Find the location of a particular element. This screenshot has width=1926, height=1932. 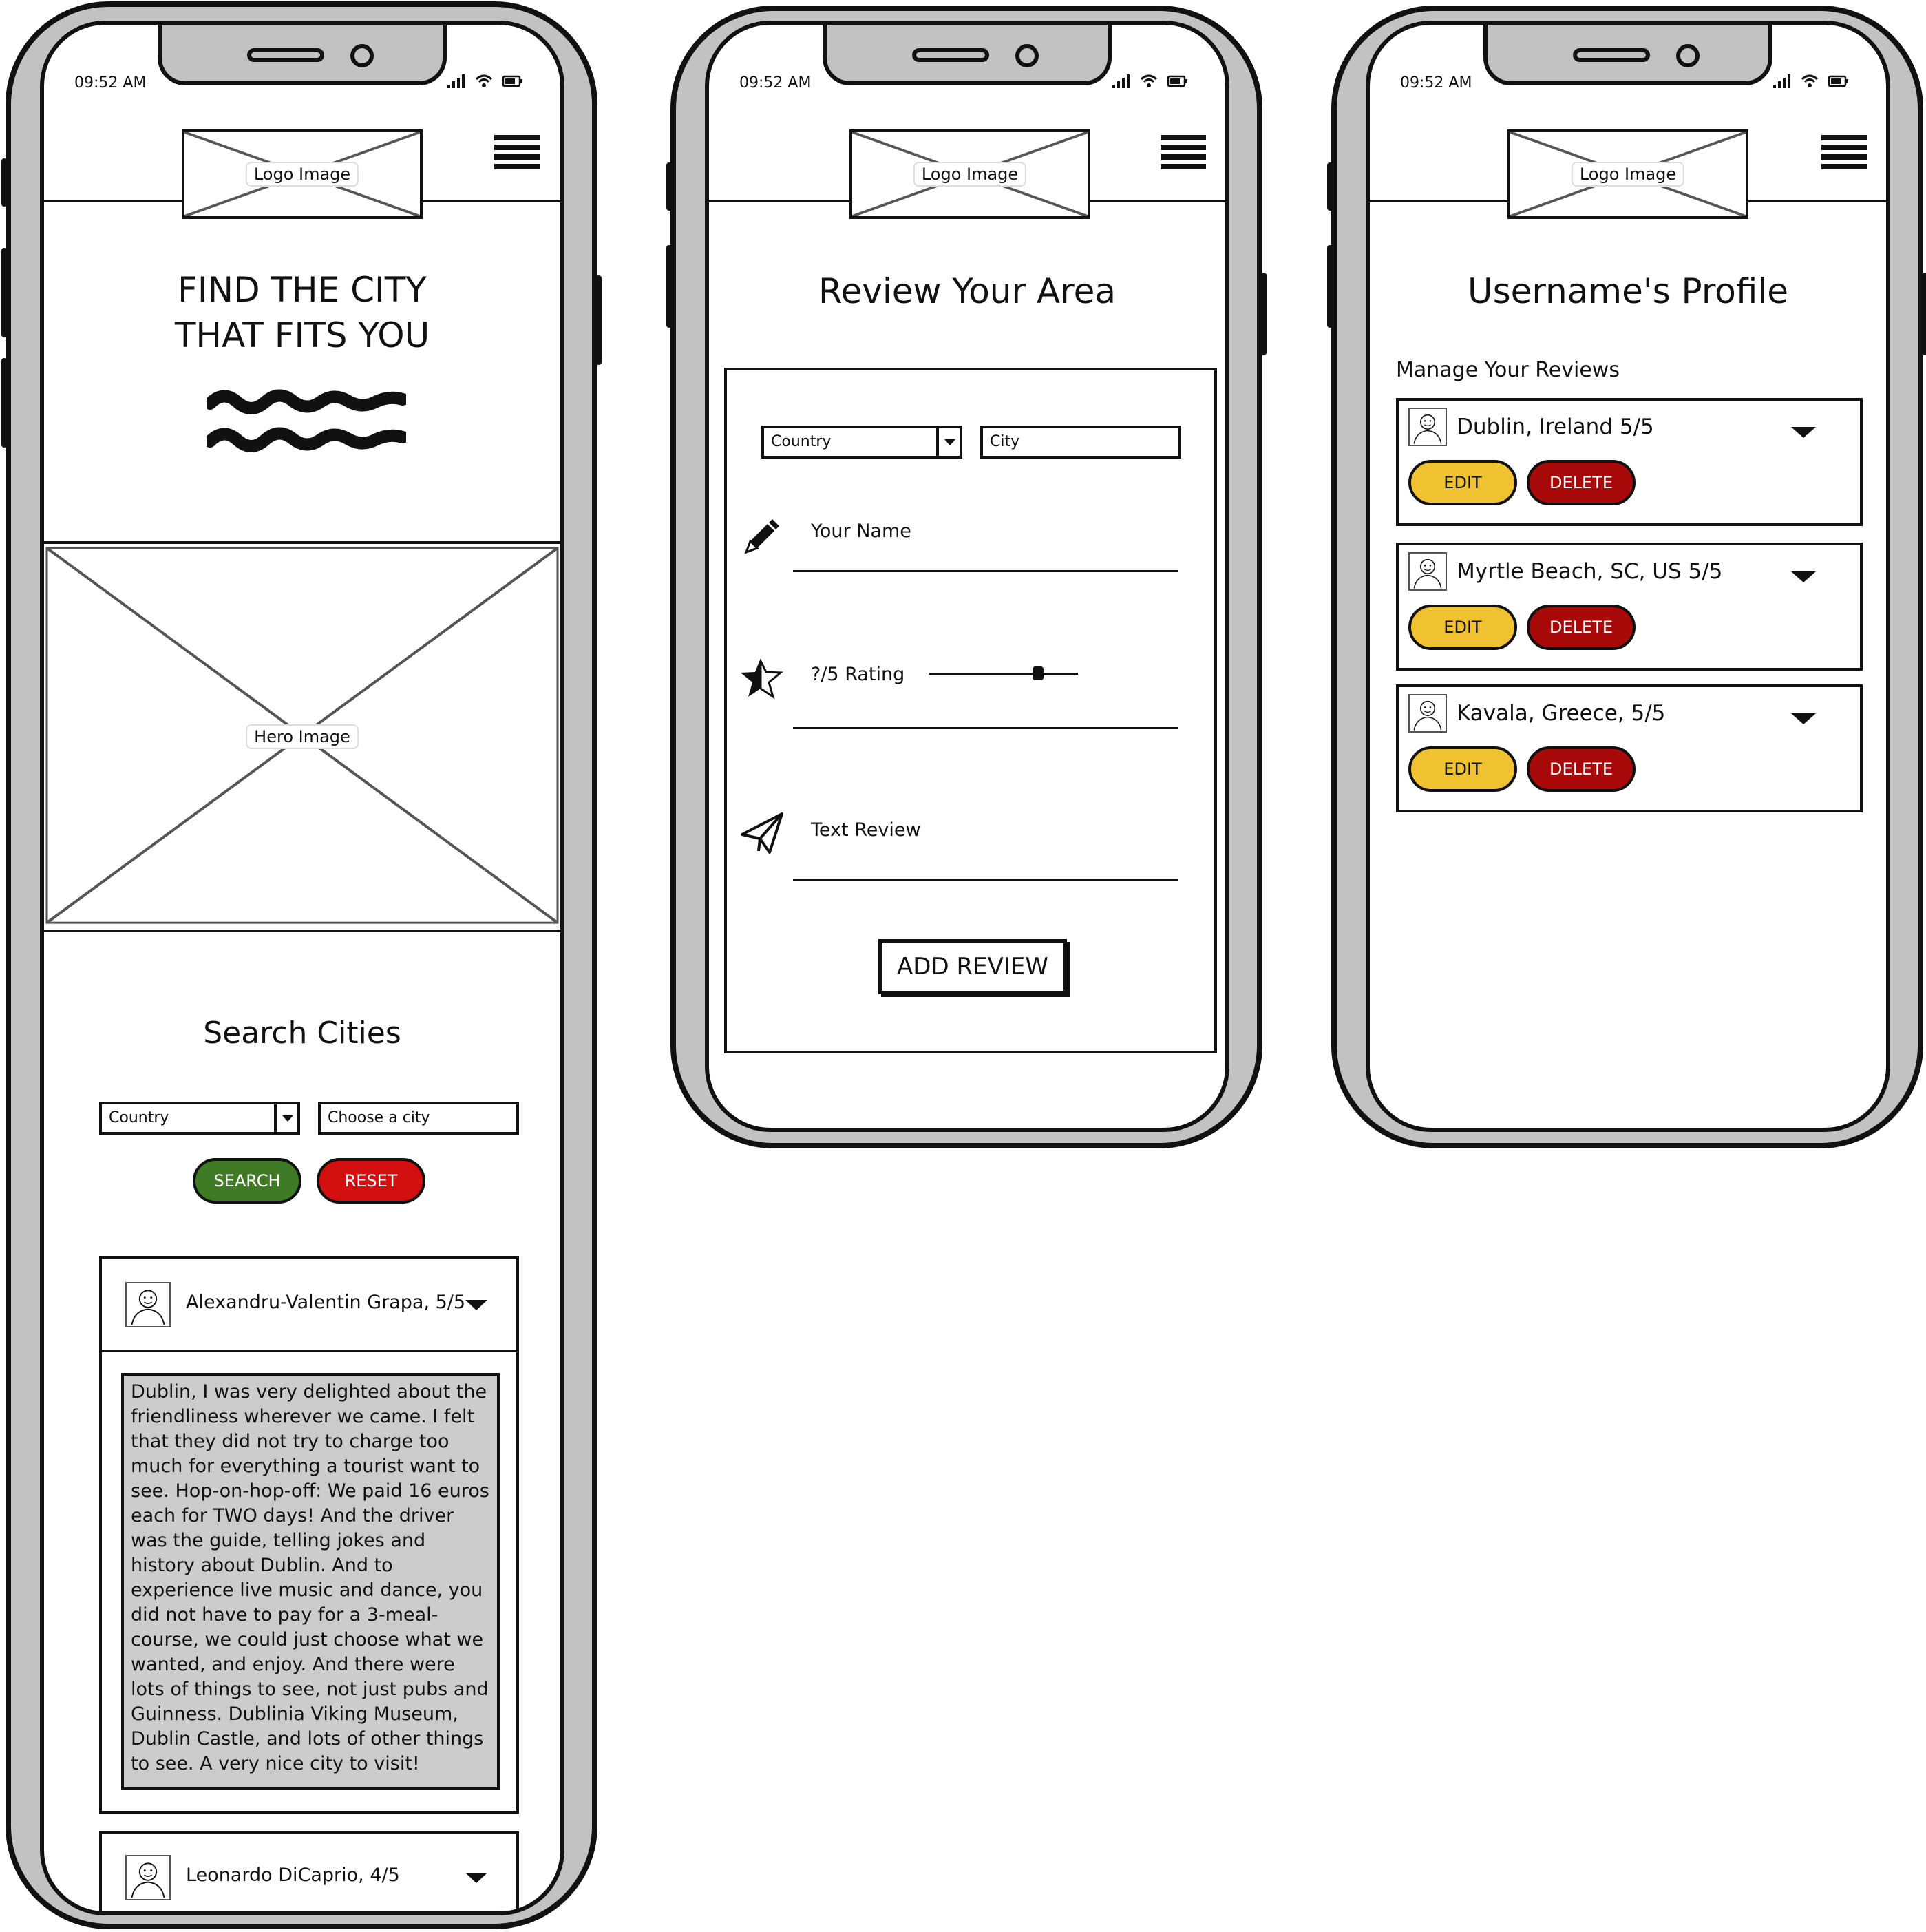

text-review-label: Text Review is located at coordinates (866, 830).